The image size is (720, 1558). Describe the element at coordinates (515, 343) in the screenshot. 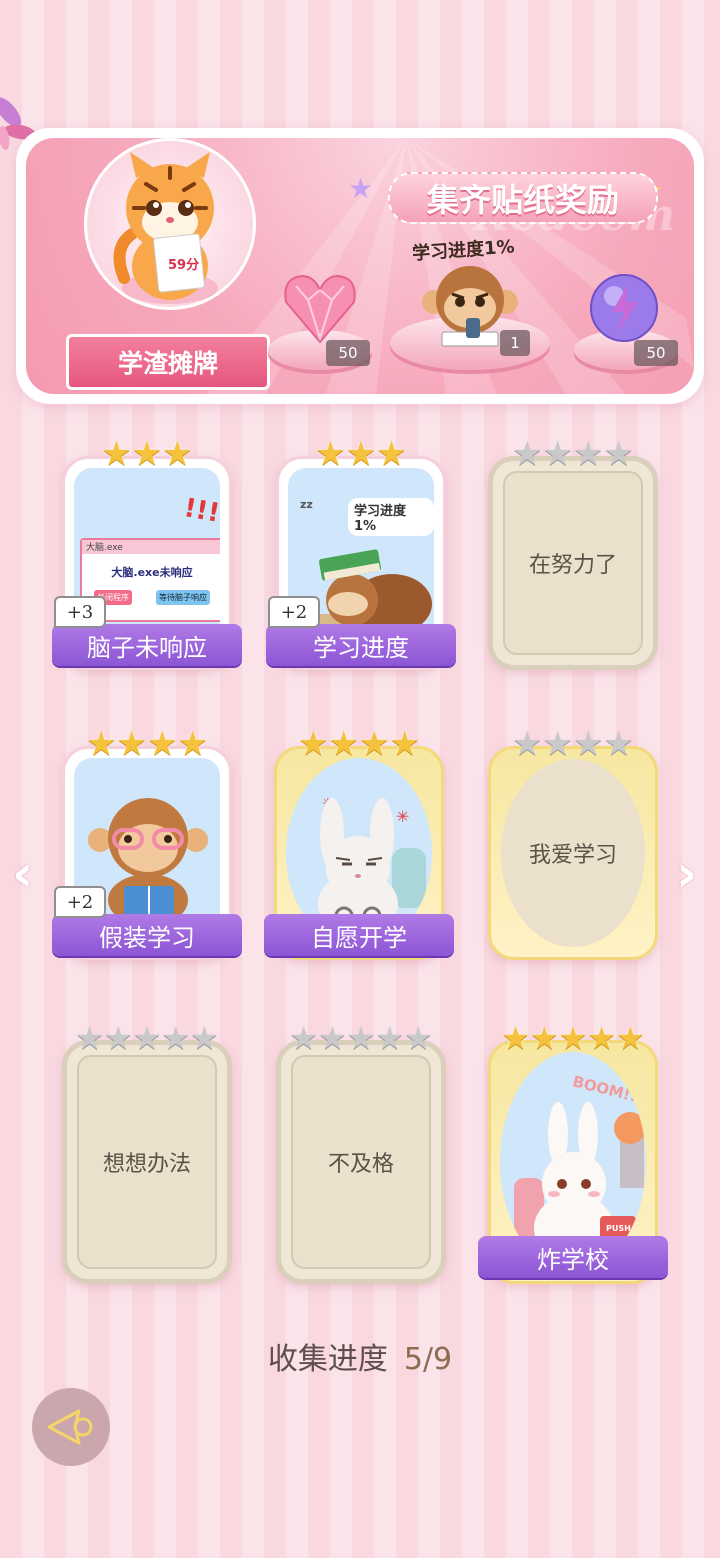

I see `reward-count: 1` at that location.